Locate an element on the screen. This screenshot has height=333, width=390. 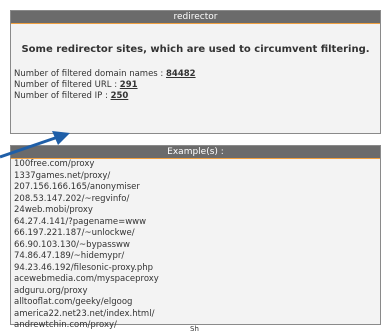
list-item: 66.90.103.130/~bypassww is located at coordinates (72, 244).